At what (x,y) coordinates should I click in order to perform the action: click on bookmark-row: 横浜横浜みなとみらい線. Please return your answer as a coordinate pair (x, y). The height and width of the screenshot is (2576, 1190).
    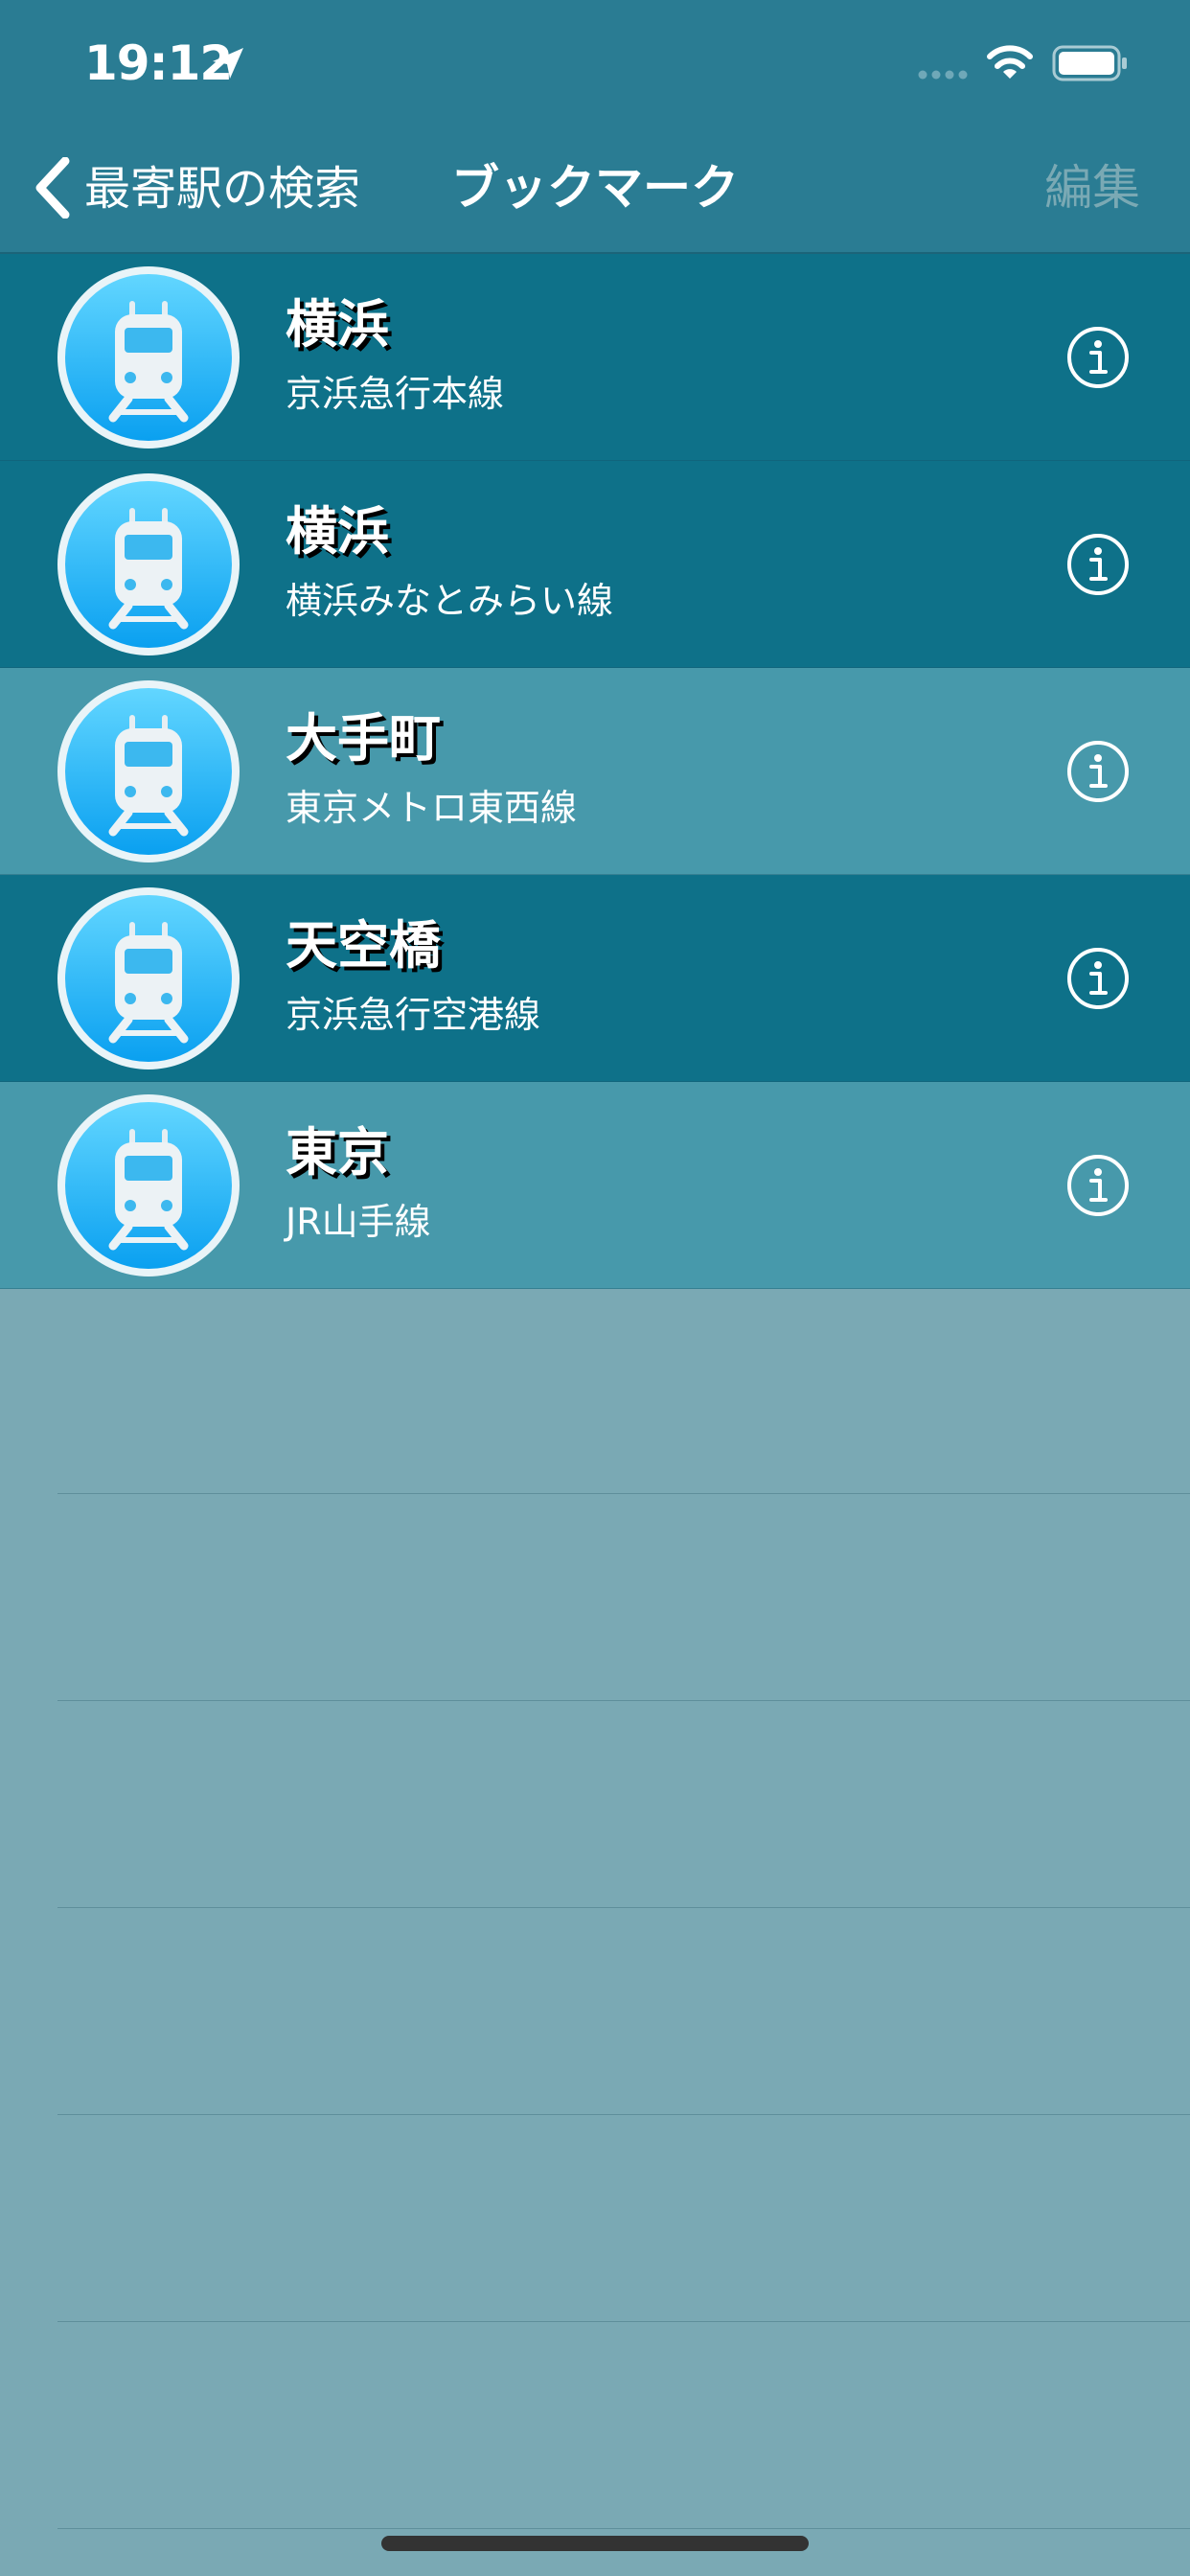
    Looking at the image, I should click on (595, 564).